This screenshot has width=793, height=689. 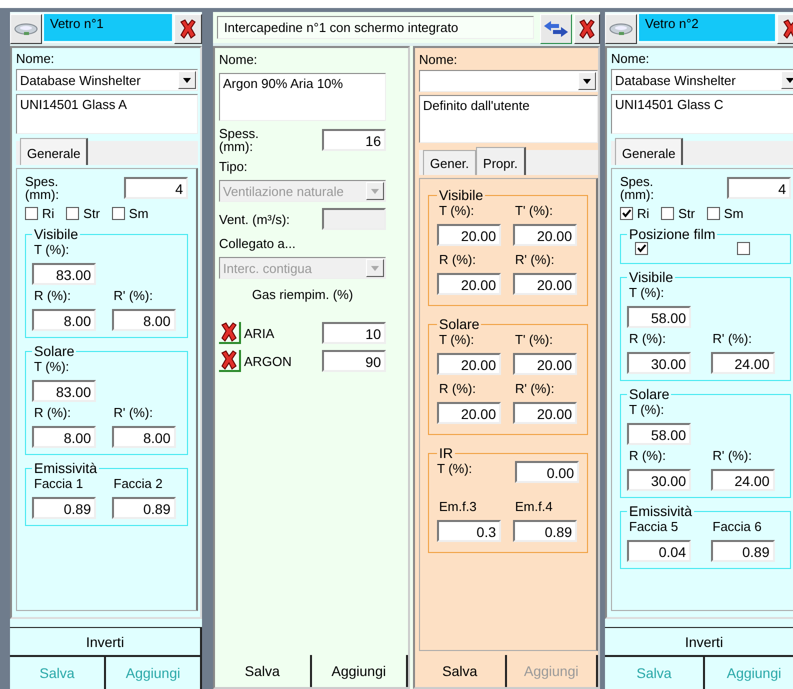 I want to click on gas-name: ARIA, so click(x=260, y=333).